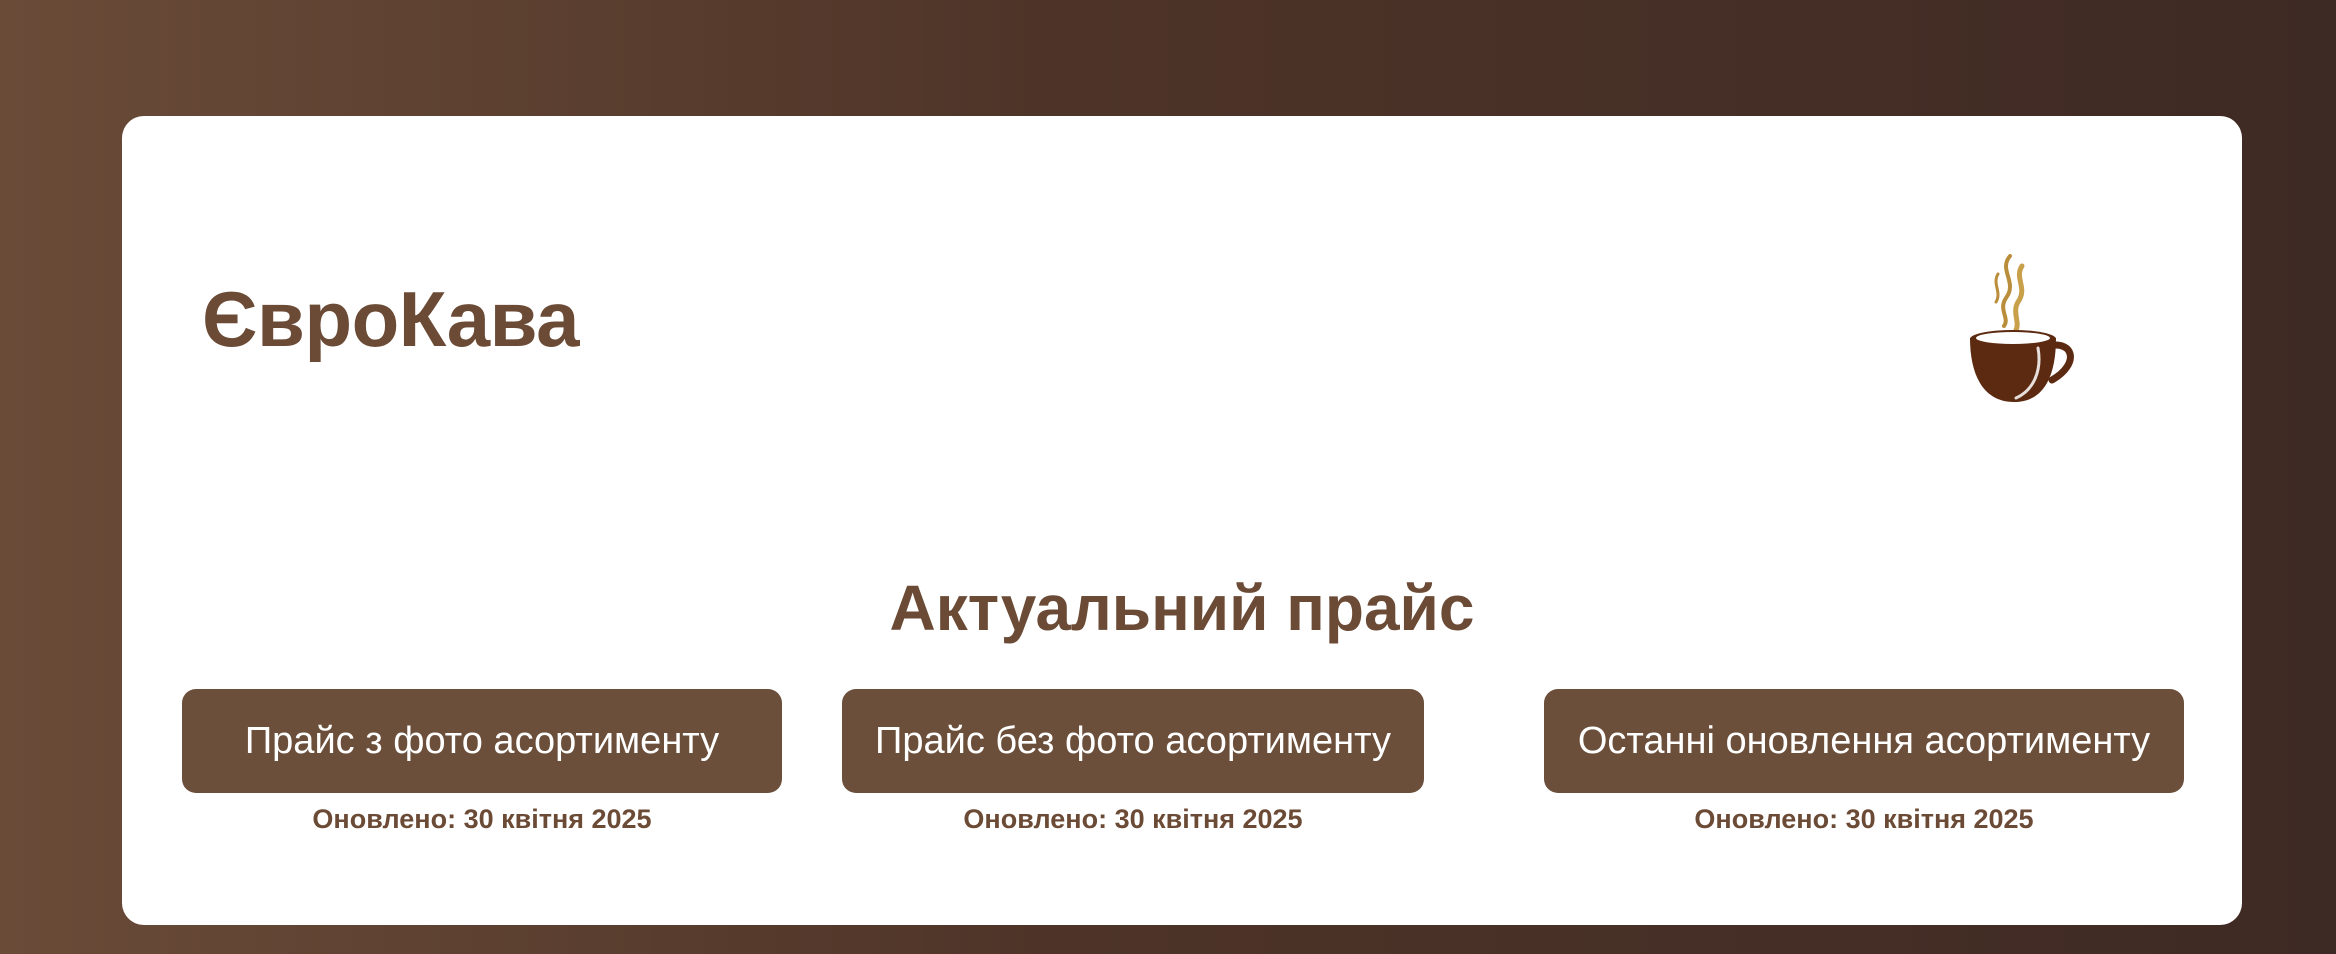 The image size is (2336, 954). I want to click on coffee-cup-icon, so click(2017, 332).